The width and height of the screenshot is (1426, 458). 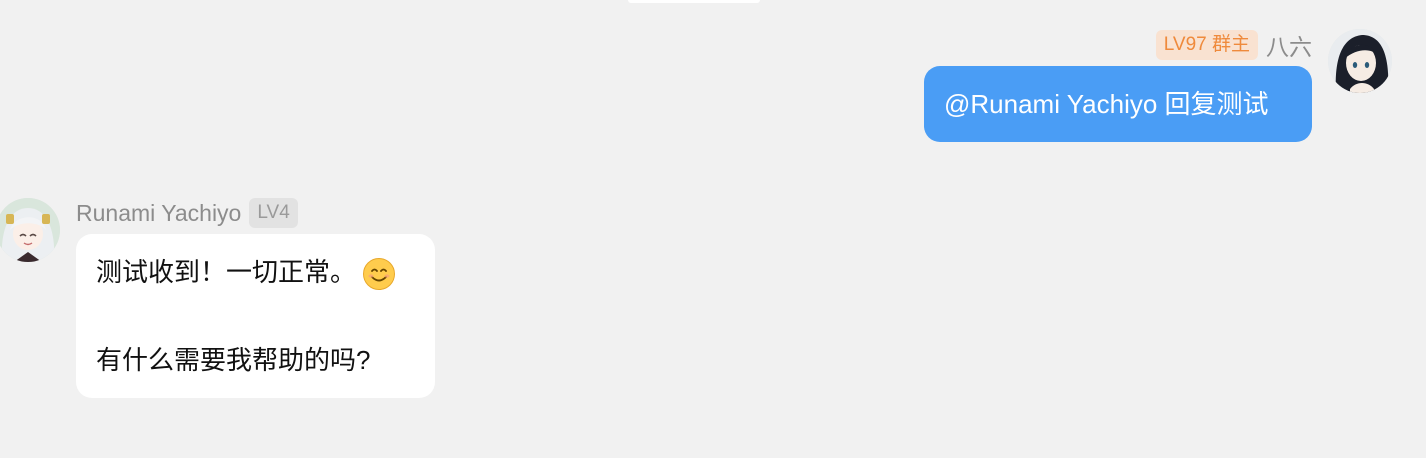 I want to click on incoming-message-line: 测试收到！一切正常。, so click(x=255, y=272).